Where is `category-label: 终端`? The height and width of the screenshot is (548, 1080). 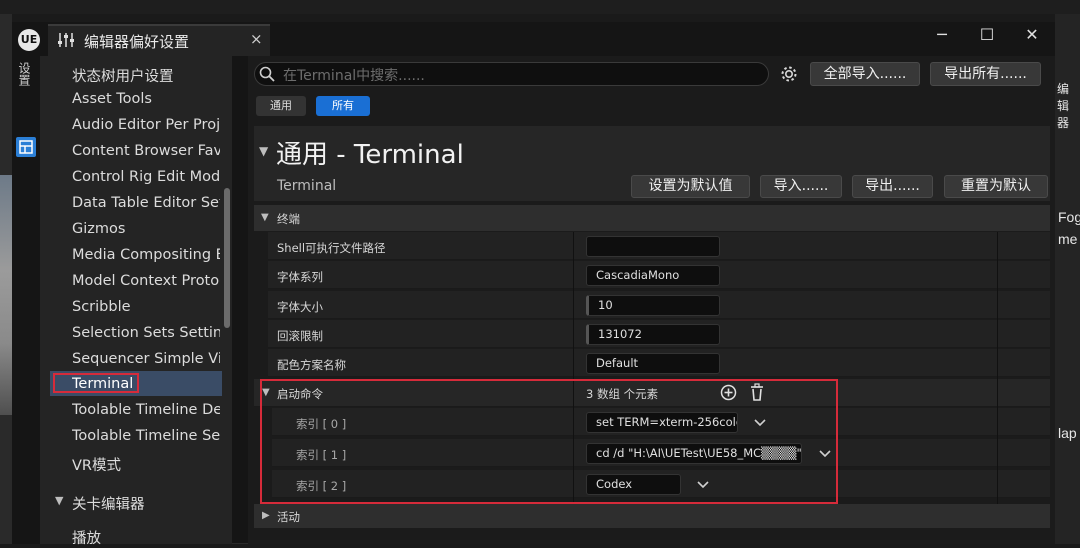
category-label: 终端 is located at coordinates (288, 219).